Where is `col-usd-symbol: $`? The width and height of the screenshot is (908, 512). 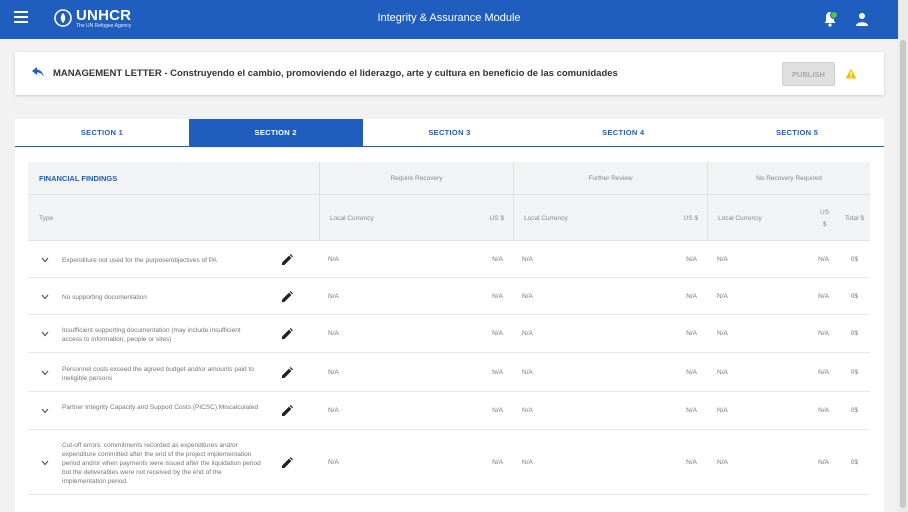 col-usd-symbol: $ is located at coordinates (825, 224).